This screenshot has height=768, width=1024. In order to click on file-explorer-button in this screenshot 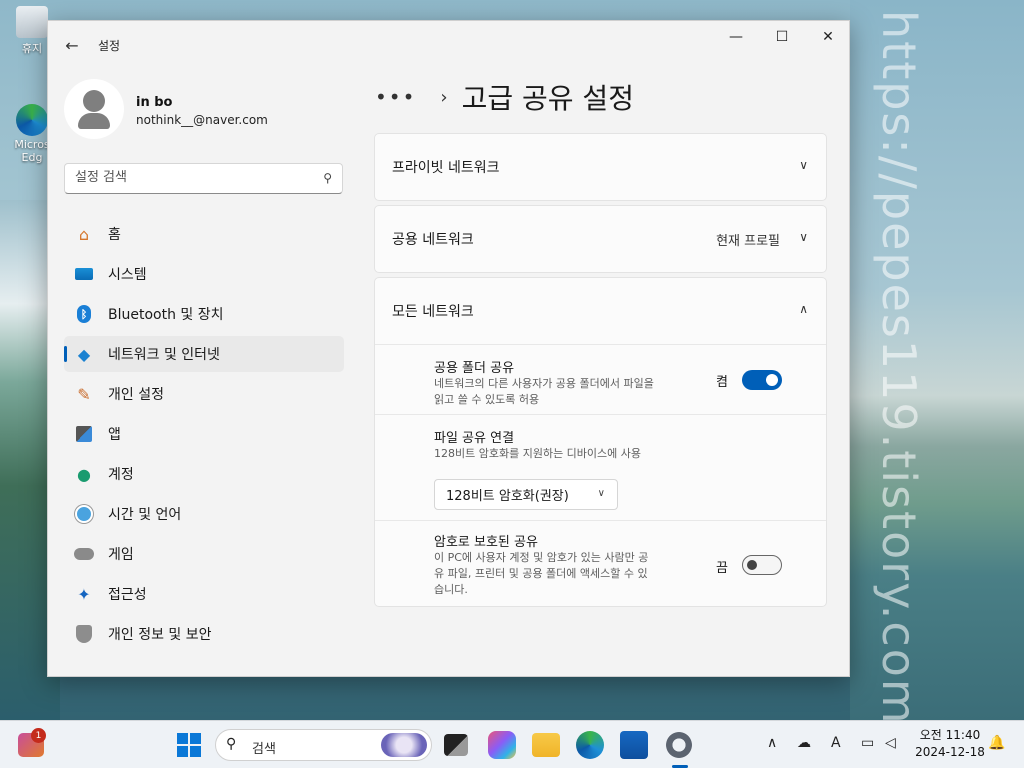, I will do `click(546, 745)`.